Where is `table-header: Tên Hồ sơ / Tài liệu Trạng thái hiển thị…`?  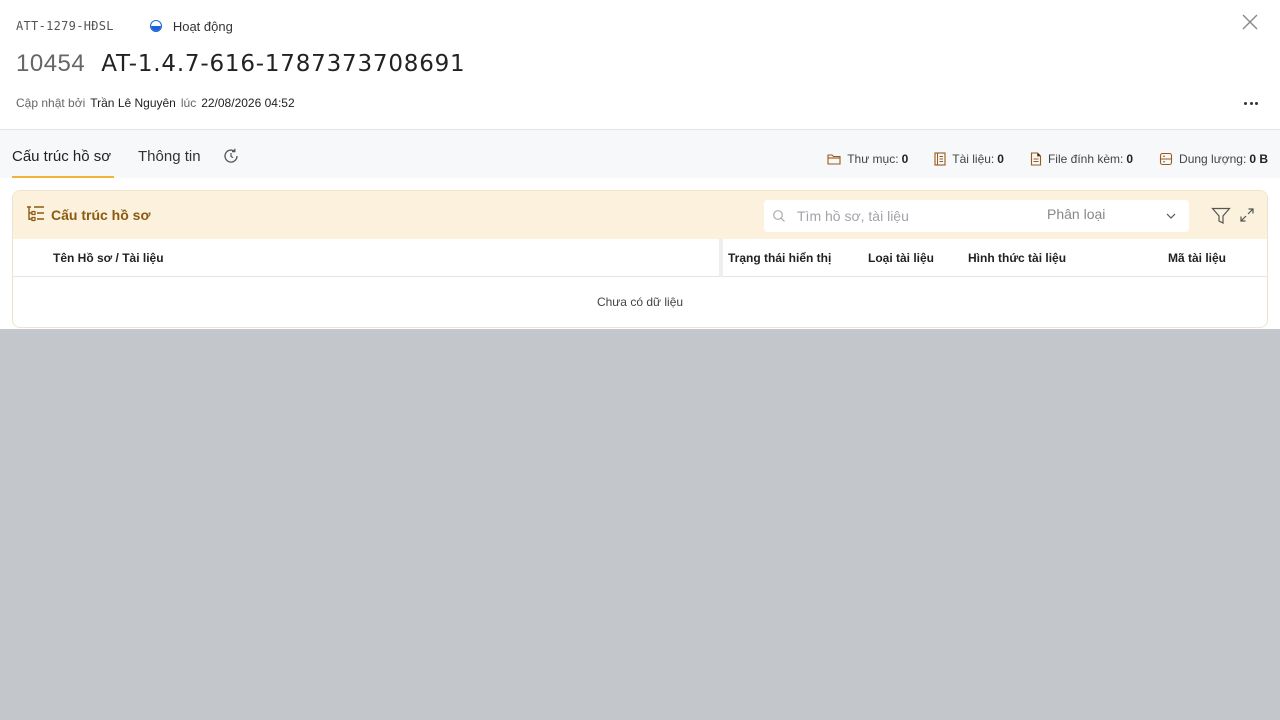
table-header: Tên Hồ sơ / Tài liệu Trạng thái hiển thị… is located at coordinates (640, 258).